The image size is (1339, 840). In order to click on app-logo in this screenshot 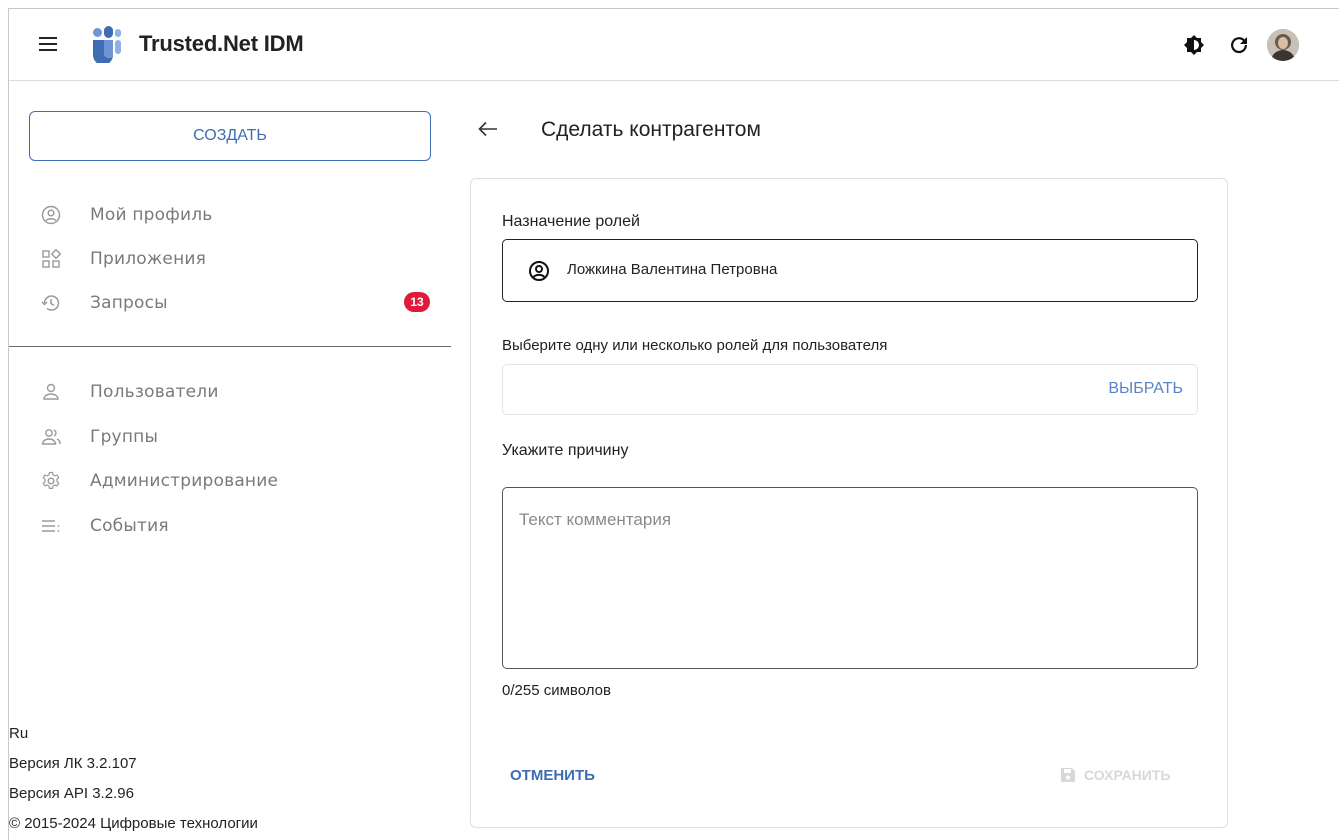, I will do `click(107, 44)`.